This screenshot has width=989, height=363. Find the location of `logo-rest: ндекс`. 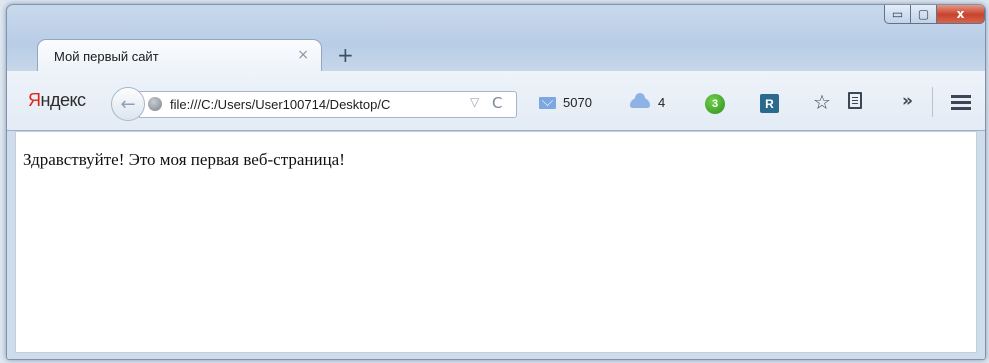

logo-rest: ндекс is located at coordinates (63, 100).